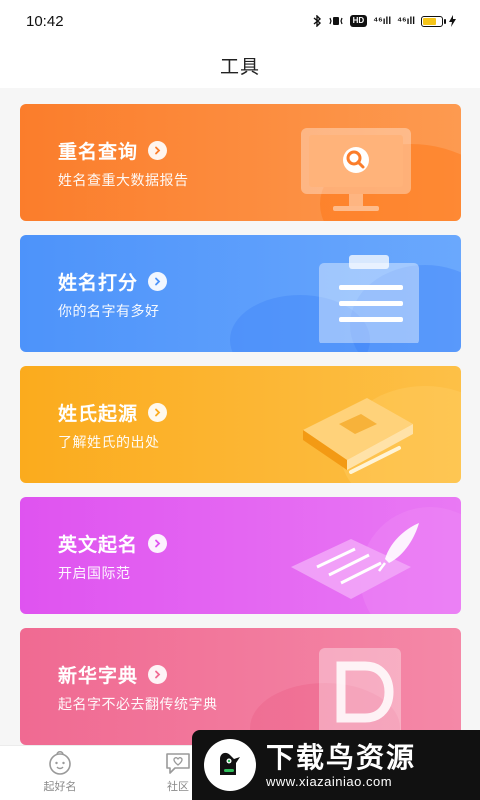  I want to click on watermark-logo-icon, so click(230, 765).